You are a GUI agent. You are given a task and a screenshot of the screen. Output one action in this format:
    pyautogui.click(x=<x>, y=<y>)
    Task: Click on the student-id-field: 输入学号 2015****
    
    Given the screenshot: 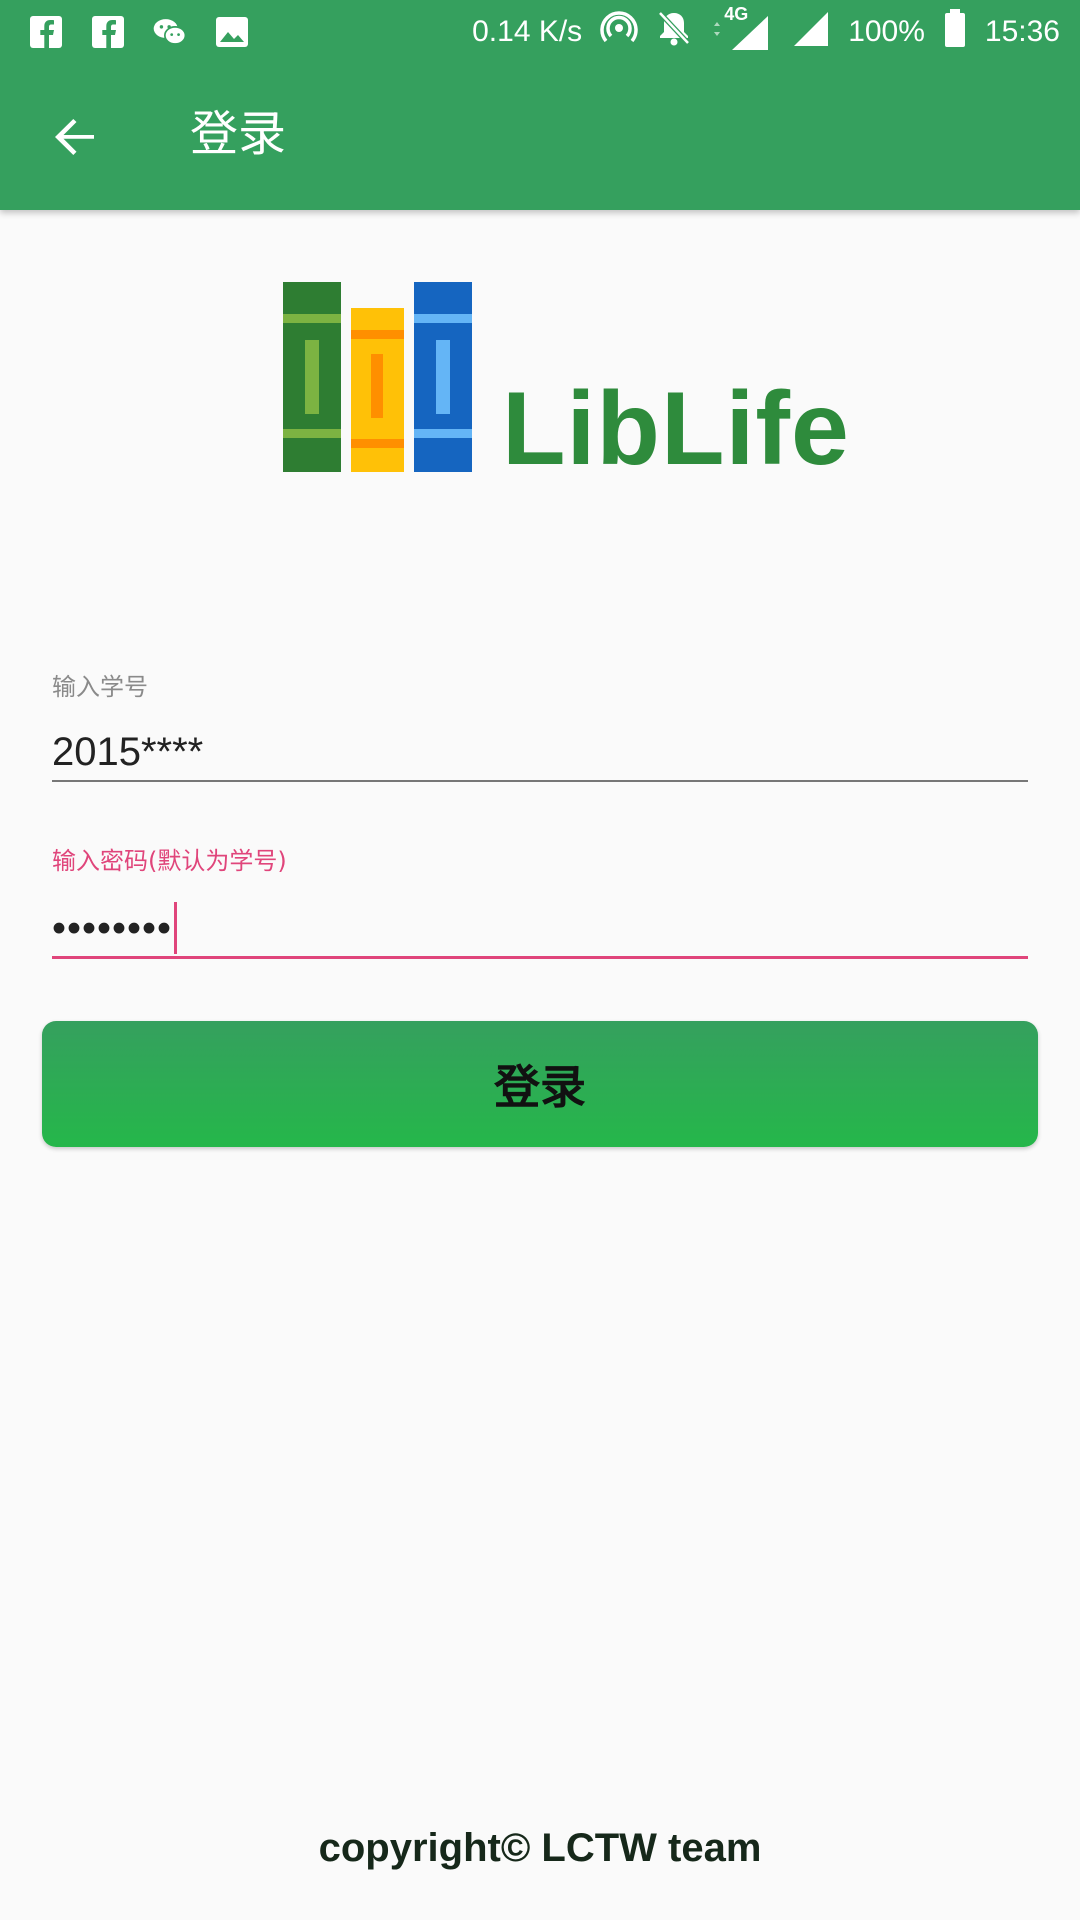 What is the action you would take?
    pyautogui.click(x=540, y=727)
    